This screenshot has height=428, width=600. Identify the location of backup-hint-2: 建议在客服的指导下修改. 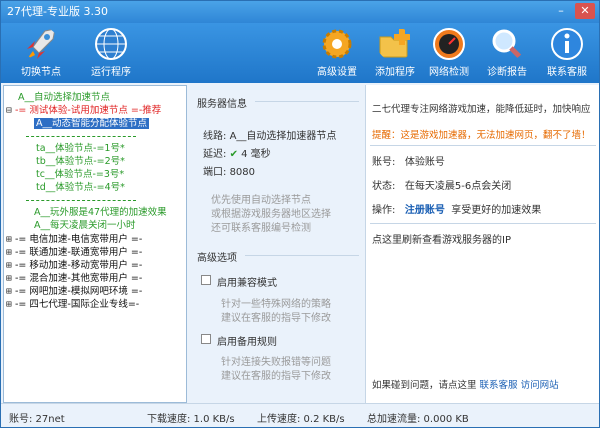
(276, 376).